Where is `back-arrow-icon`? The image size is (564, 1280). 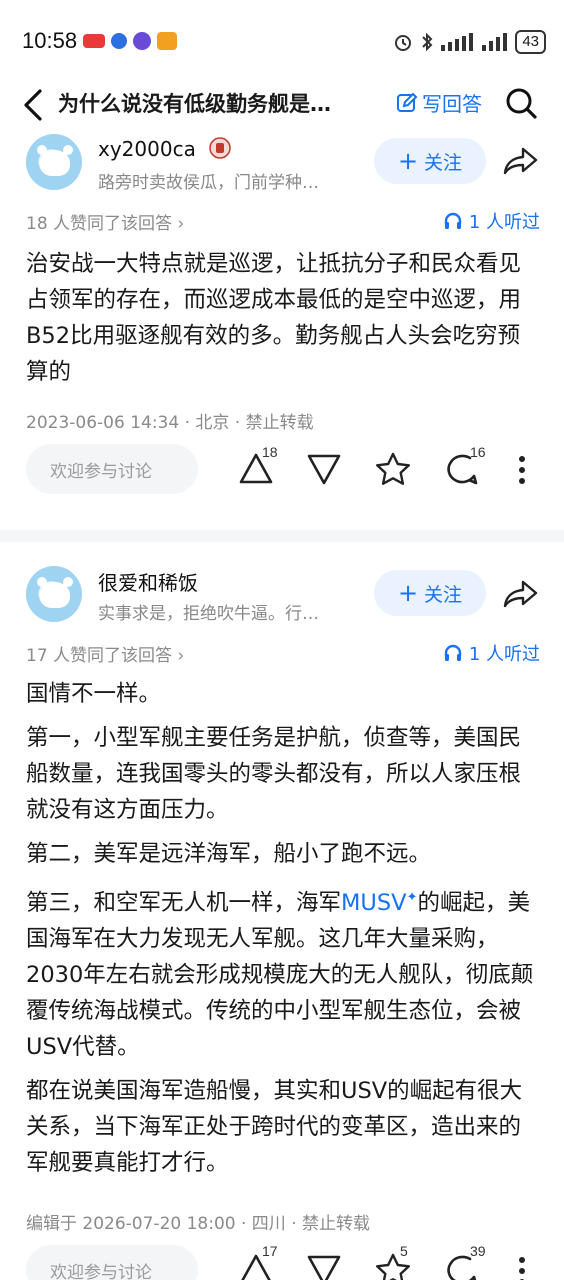 back-arrow-icon is located at coordinates (33, 105).